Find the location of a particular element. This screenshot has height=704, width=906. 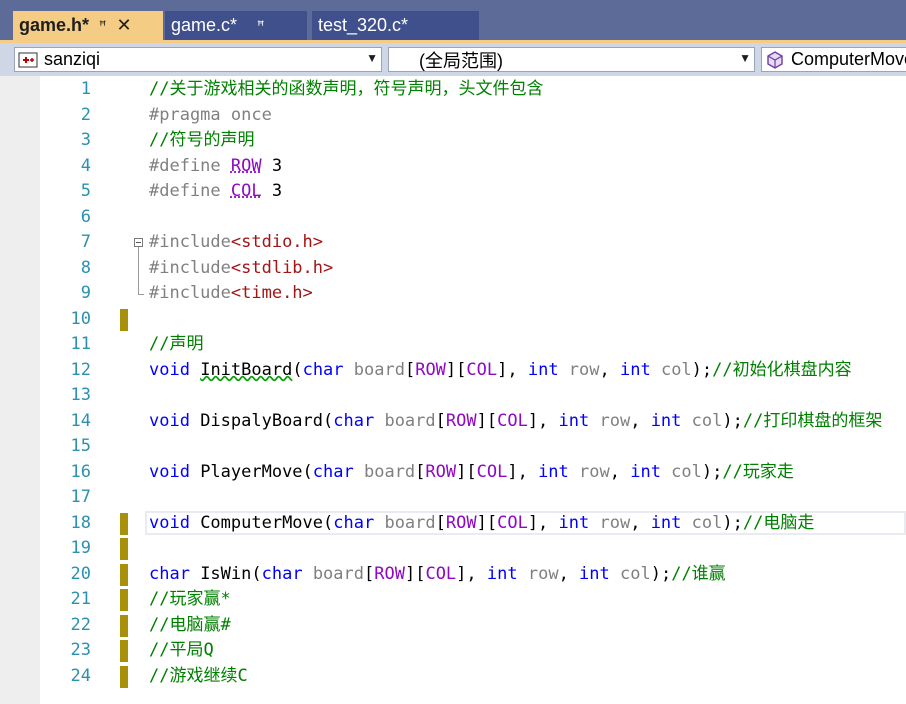

code-line: 15 is located at coordinates (473, 447).